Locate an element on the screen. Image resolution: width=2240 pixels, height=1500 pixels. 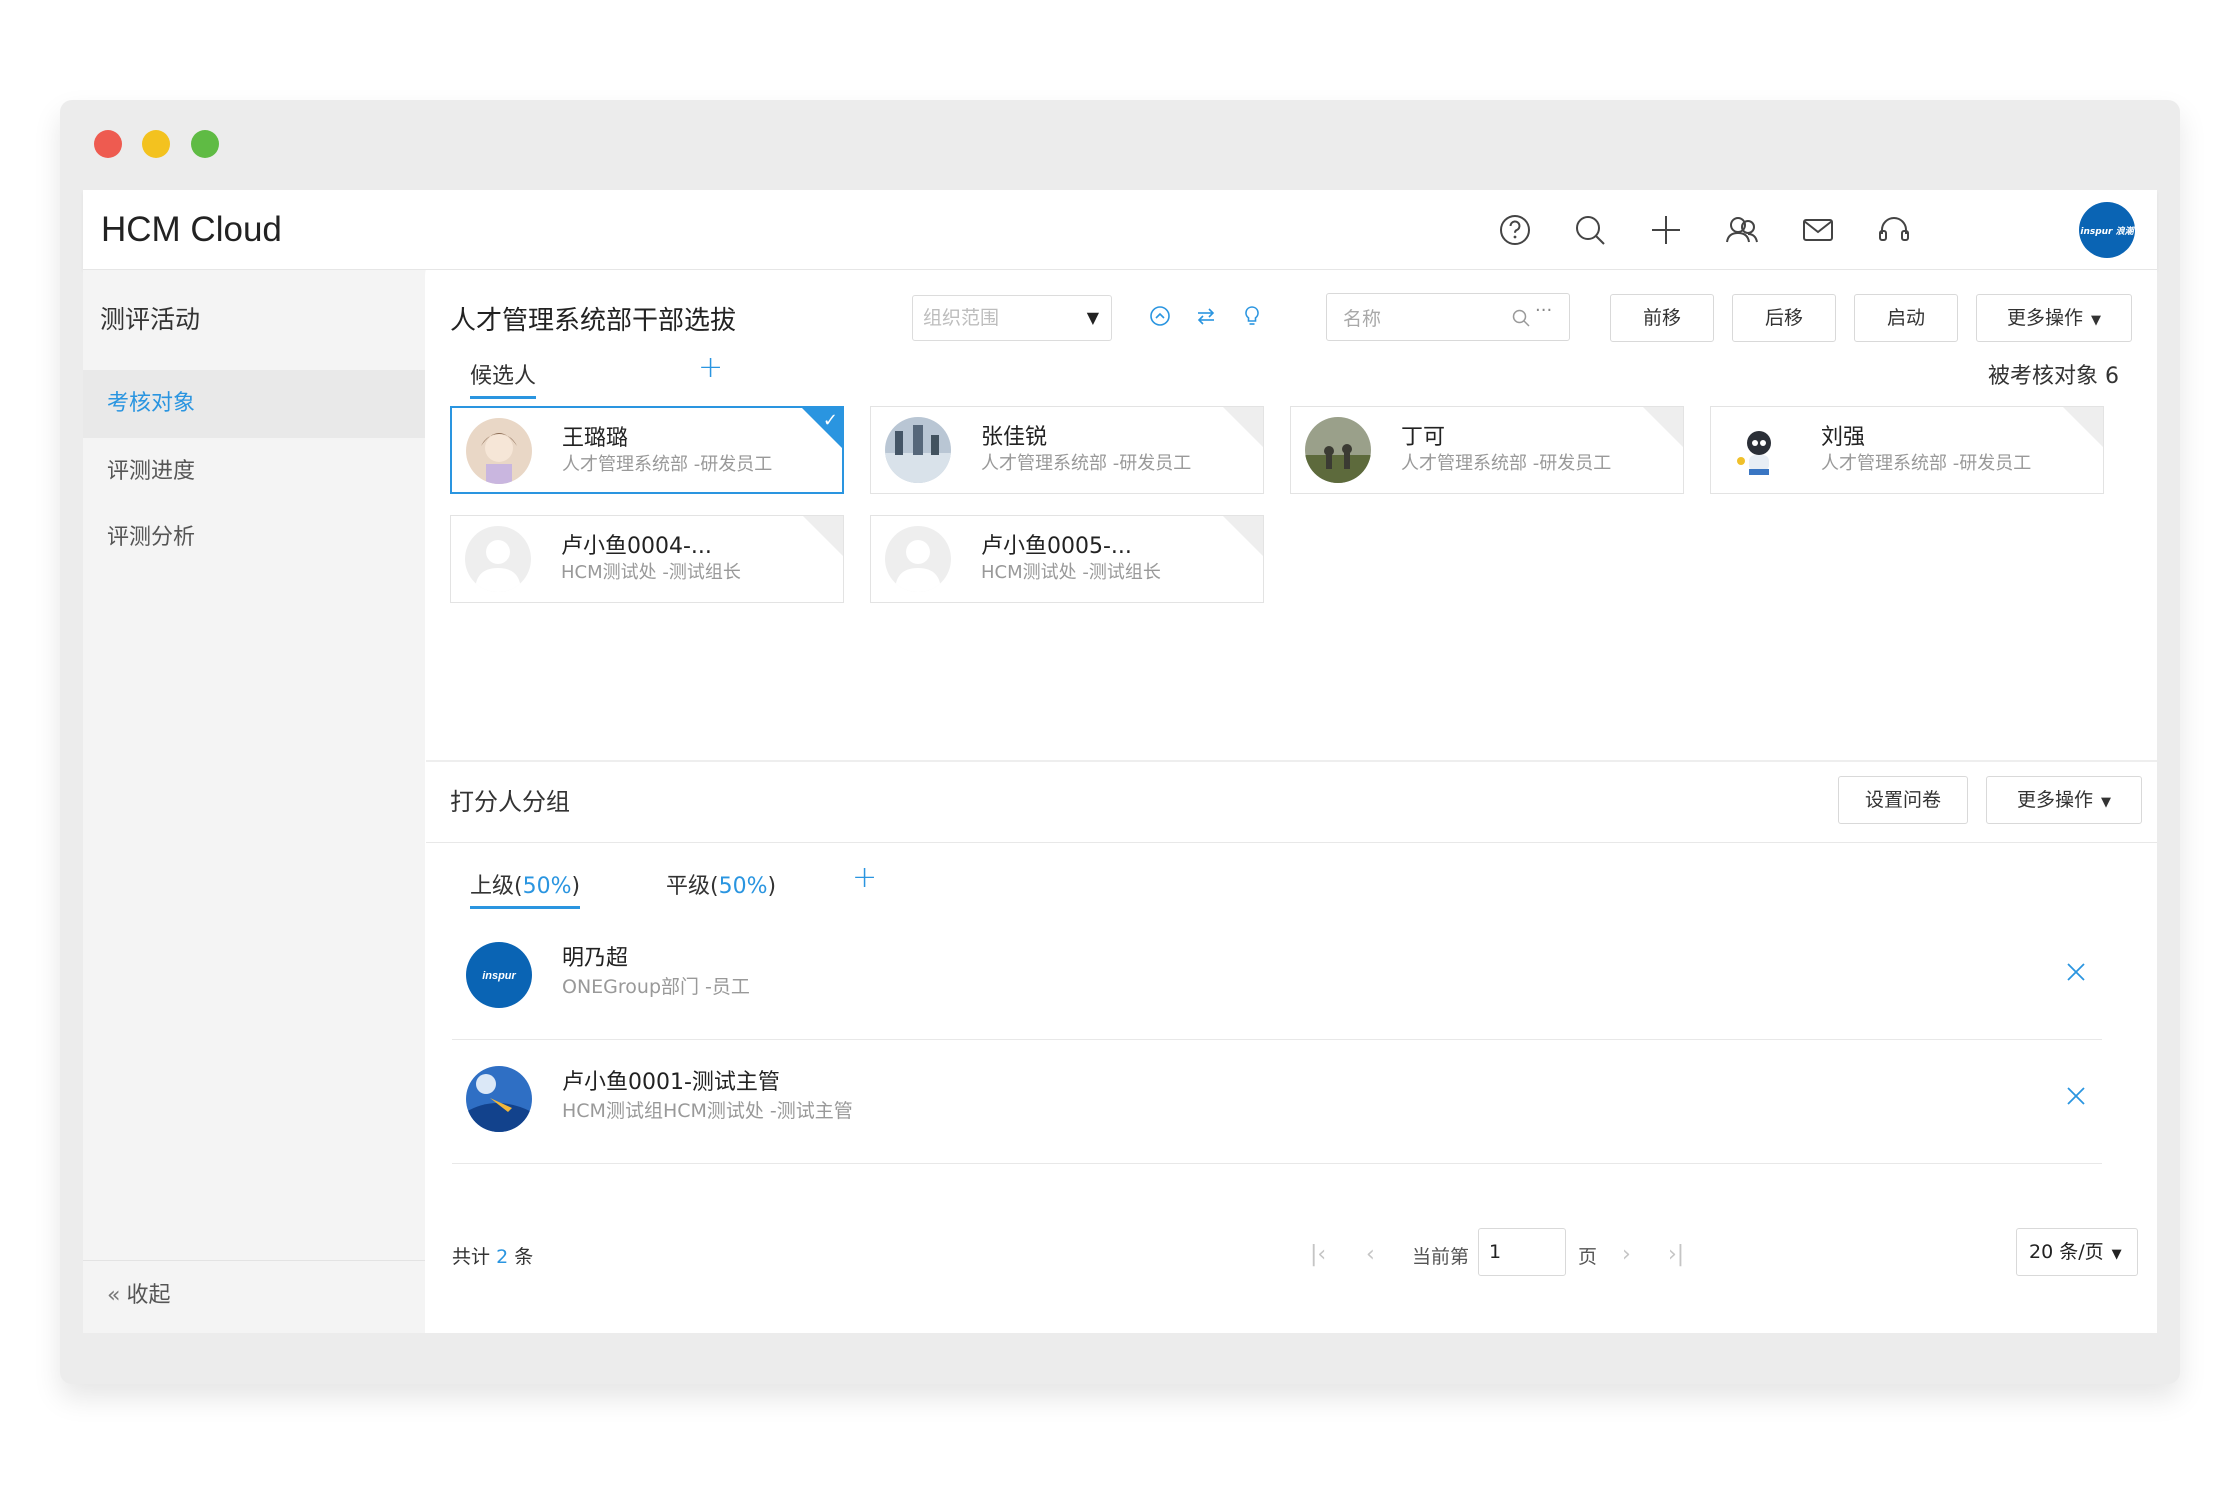
more-actions-button: 更多操作 ▼ is located at coordinates (2054, 318).